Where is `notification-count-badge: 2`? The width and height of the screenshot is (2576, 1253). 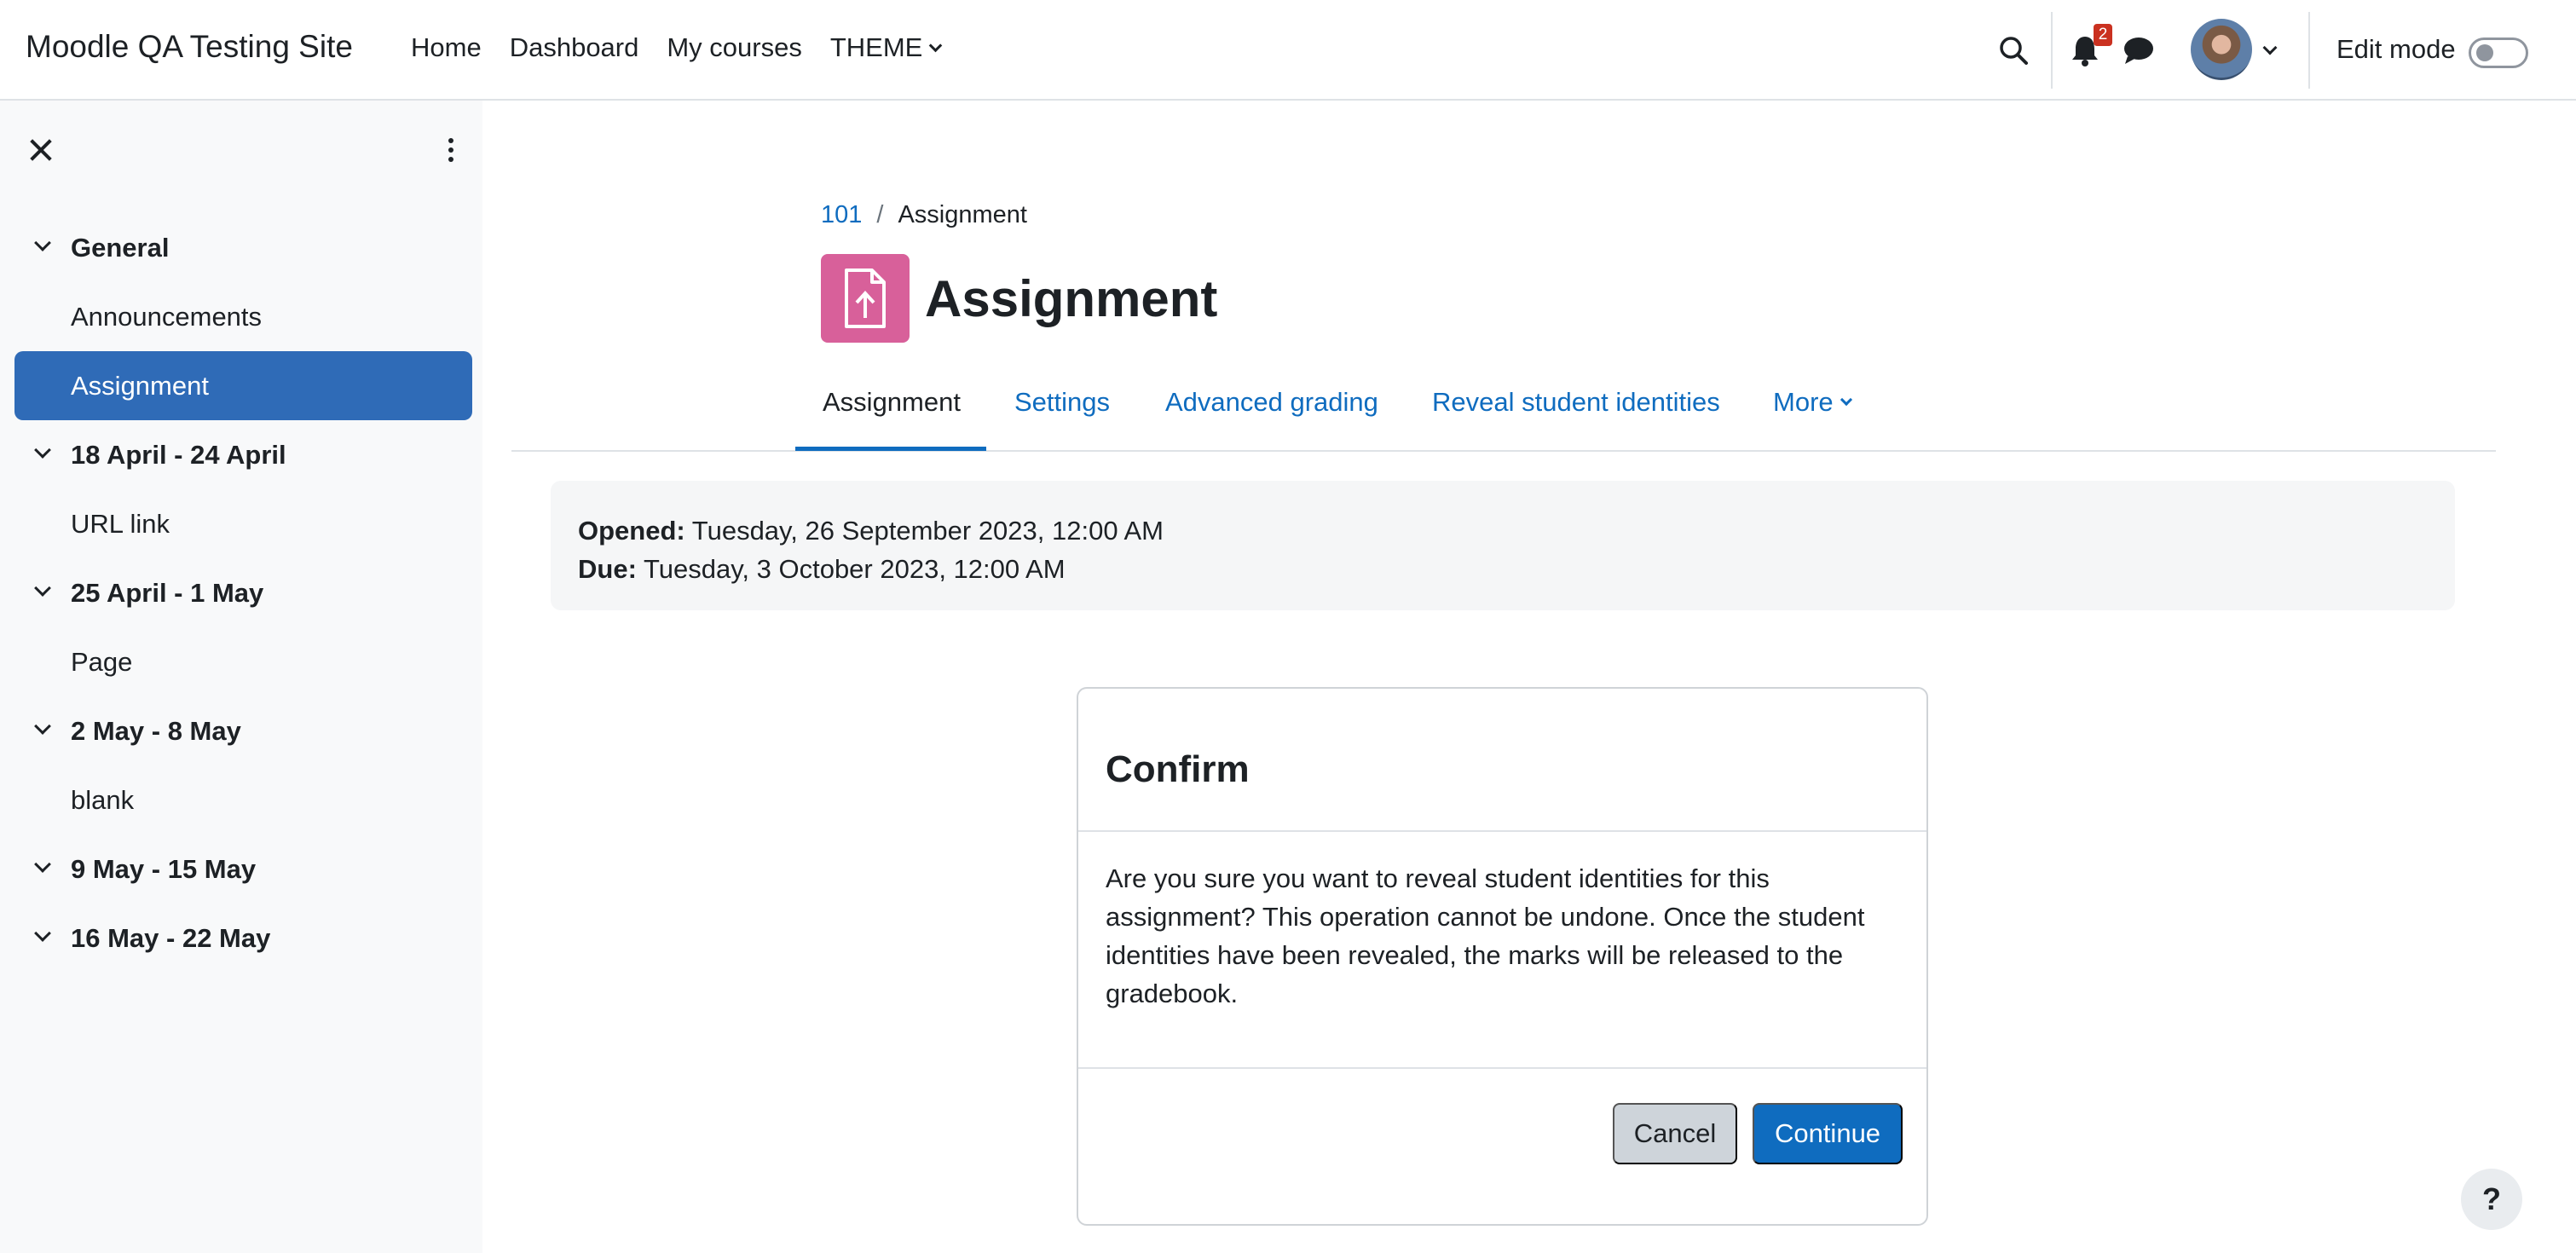
notification-count-badge: 2 is located at coordinates (2103, 35).